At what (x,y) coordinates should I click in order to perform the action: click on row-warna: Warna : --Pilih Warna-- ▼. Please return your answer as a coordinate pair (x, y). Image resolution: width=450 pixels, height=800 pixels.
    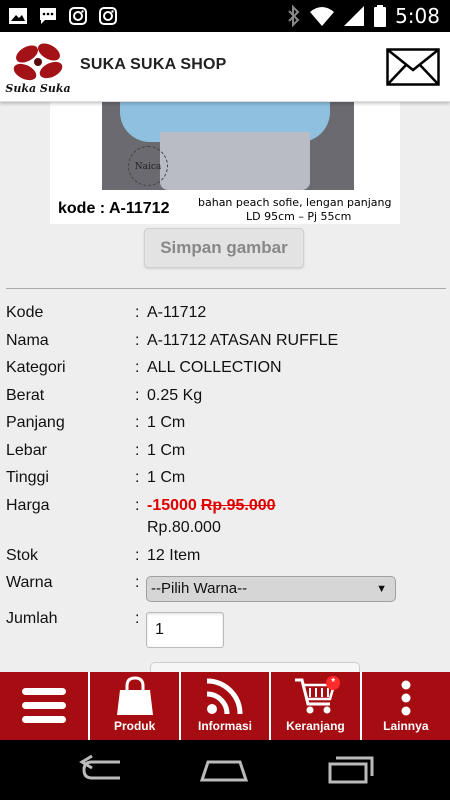
    Looking at the image, I should click on (225, 589).